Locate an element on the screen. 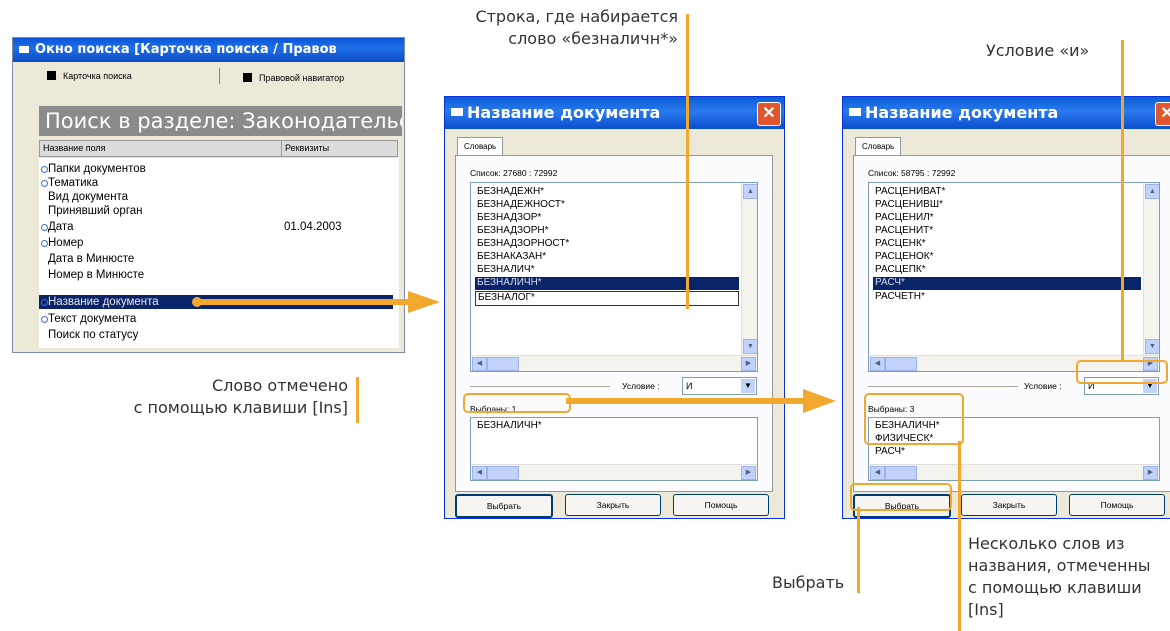 This screenshot has height=631, width=1170. arrow-to-dialog is located at coordinates (316, 302).